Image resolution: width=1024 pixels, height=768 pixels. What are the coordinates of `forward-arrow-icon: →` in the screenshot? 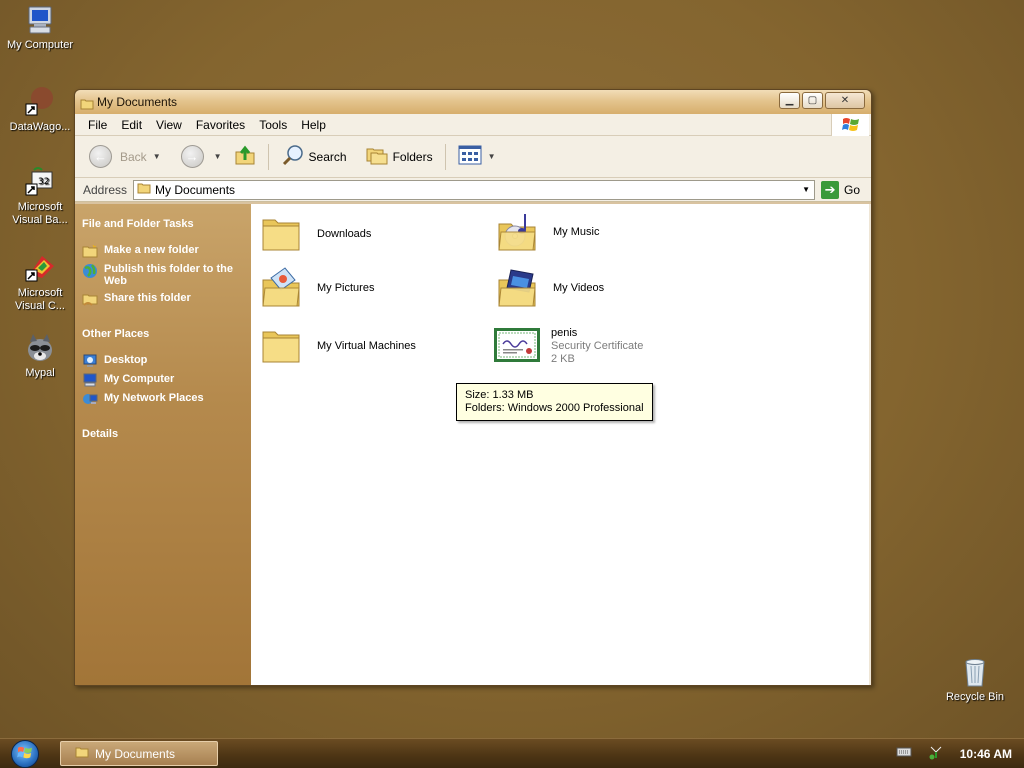 It's located at (192, 156).